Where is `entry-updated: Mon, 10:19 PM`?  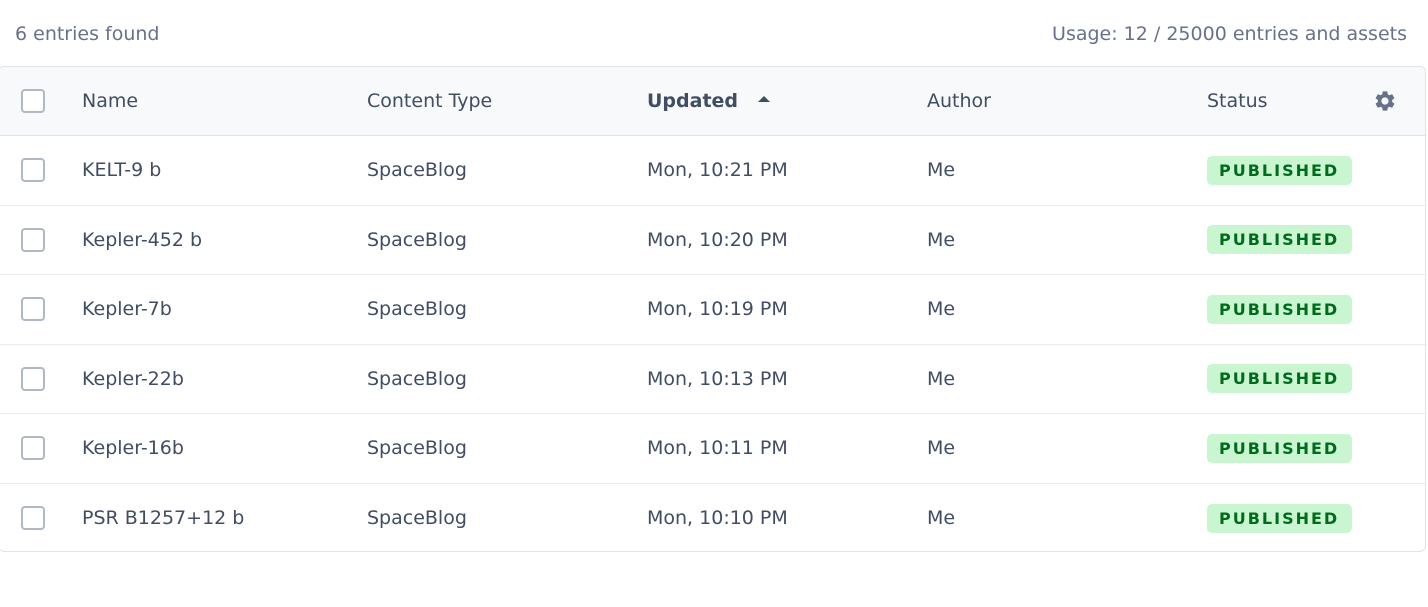 entry-updated: Mon, 10:19 PM is located at coordinates (717, 309).